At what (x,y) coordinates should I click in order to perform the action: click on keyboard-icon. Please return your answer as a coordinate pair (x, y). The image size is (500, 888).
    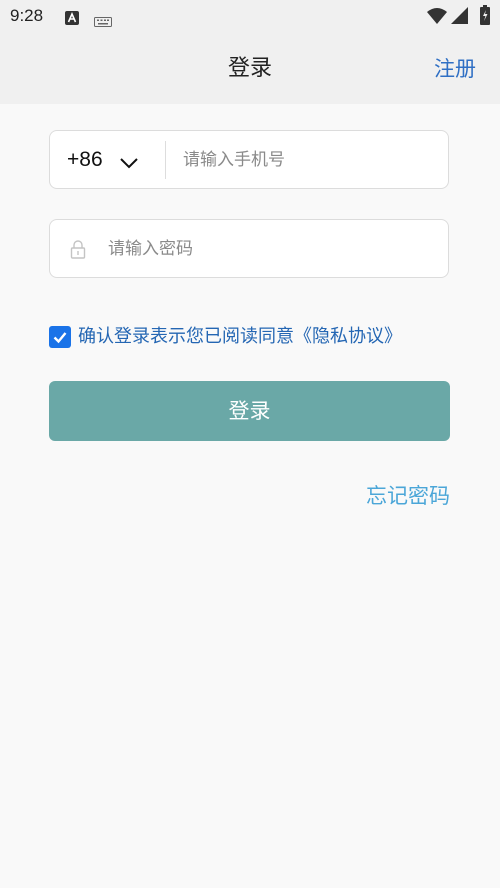
    Looking at the image, I should click on (103, 21).